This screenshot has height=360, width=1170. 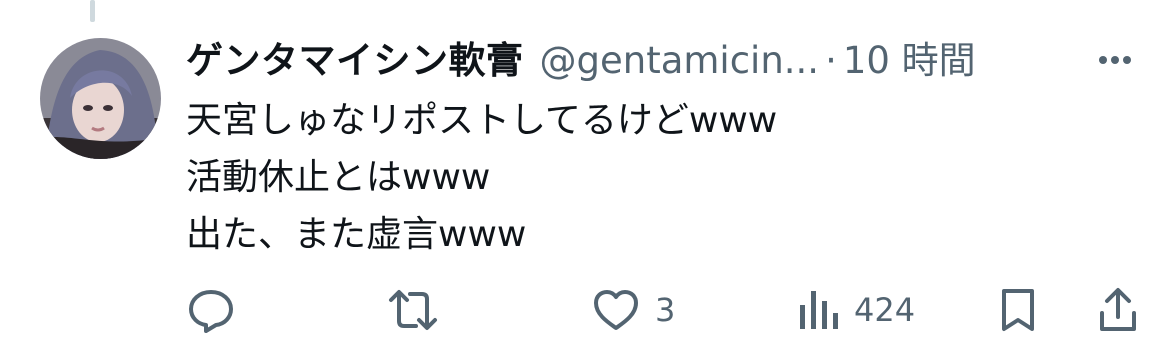 I want to click on share-button, so click(x=1118, y=310).